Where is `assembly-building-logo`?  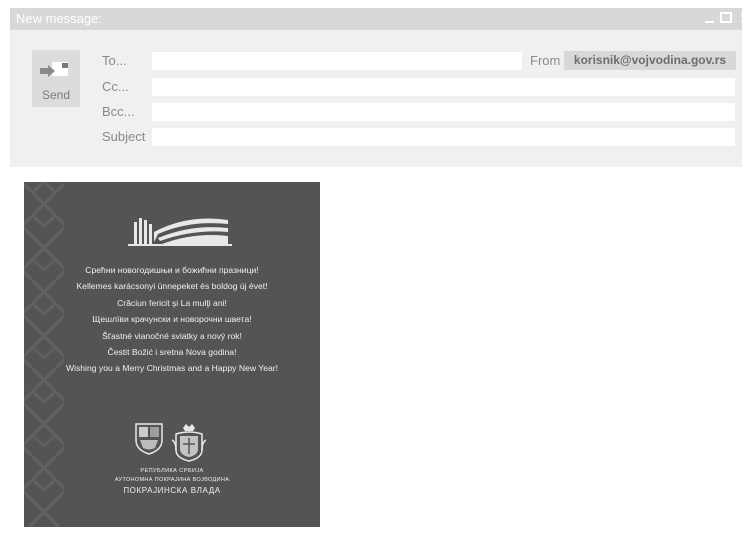 assembly-building-logo is located at coordinates (180, 232).